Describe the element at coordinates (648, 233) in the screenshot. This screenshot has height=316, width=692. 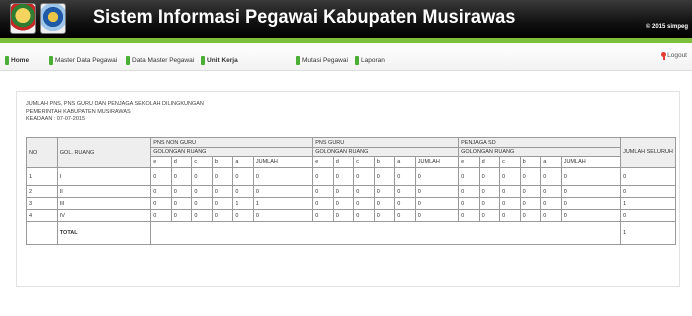
I see `grand-total: 1` at that location.